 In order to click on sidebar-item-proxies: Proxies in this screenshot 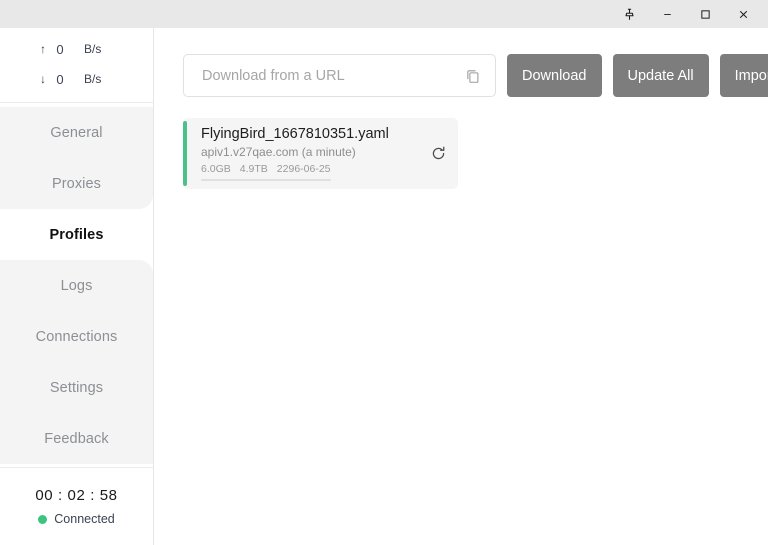, I will do `click(76, 183)`.